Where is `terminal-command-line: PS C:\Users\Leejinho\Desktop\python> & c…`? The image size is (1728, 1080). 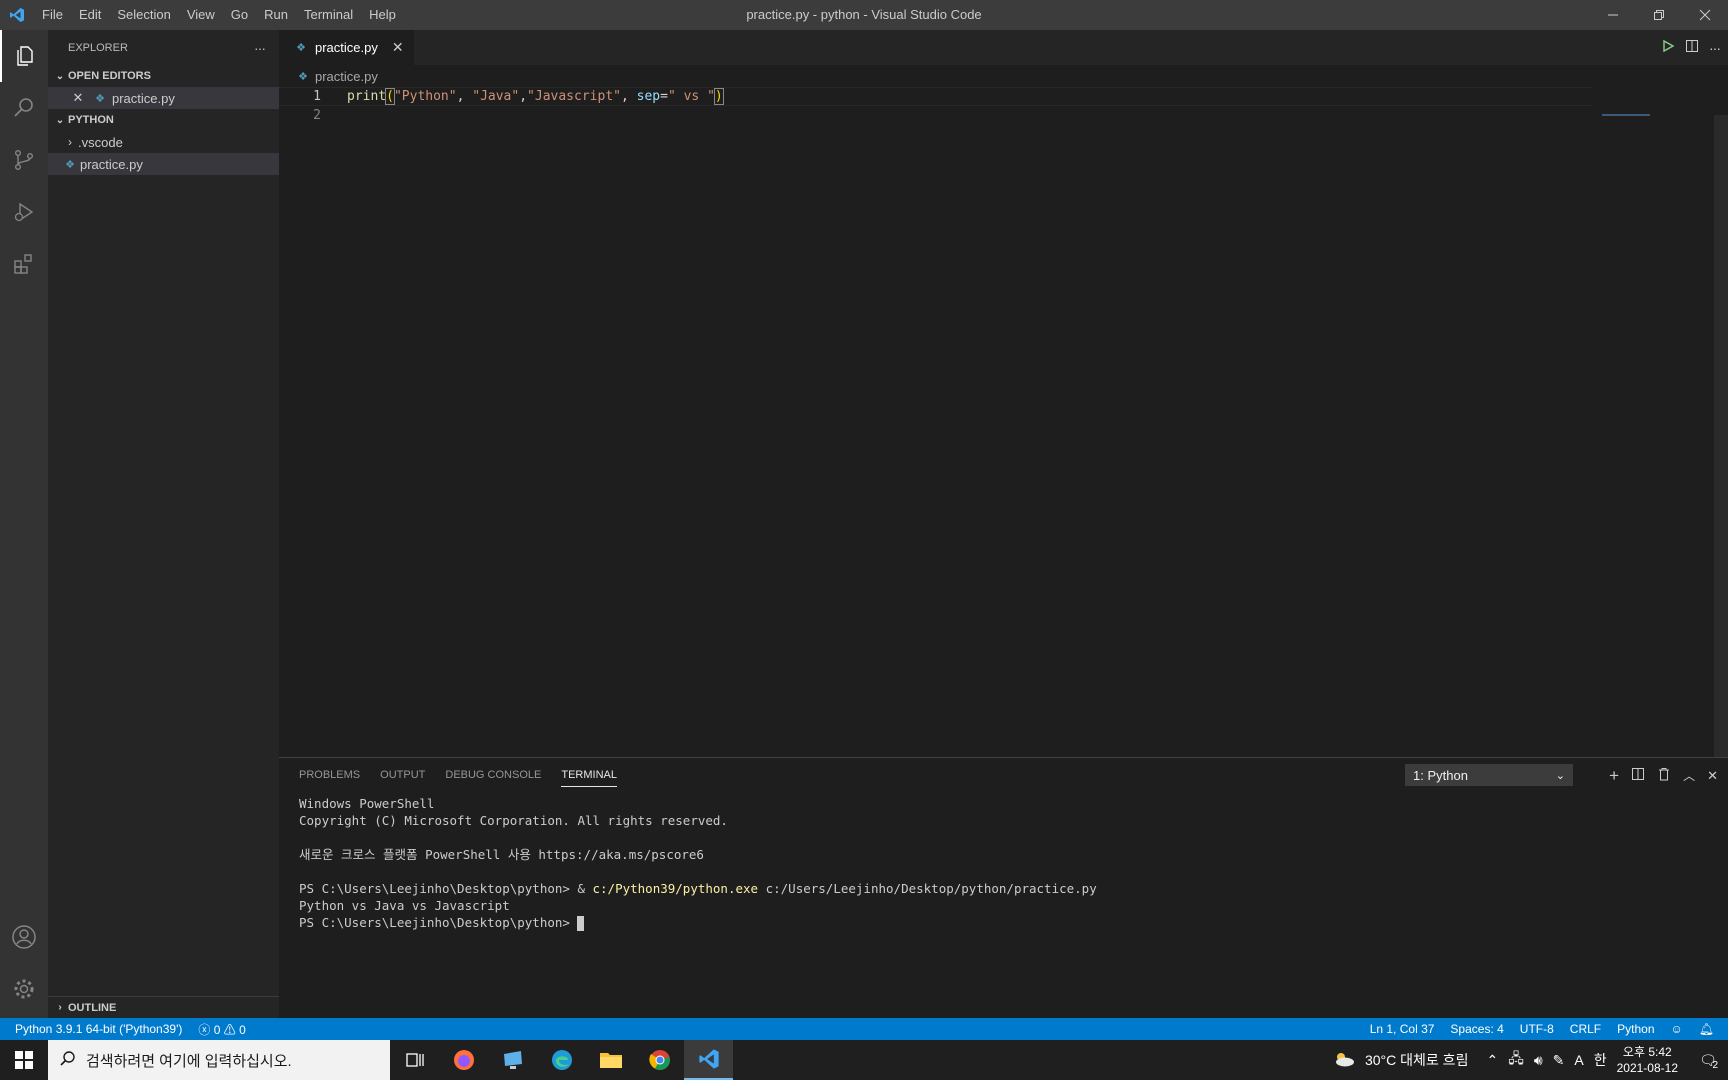
terminal-command-line: PS C:\Users\Leejinho\Desktop\python> & c… is located at coordinates (1013, 888).